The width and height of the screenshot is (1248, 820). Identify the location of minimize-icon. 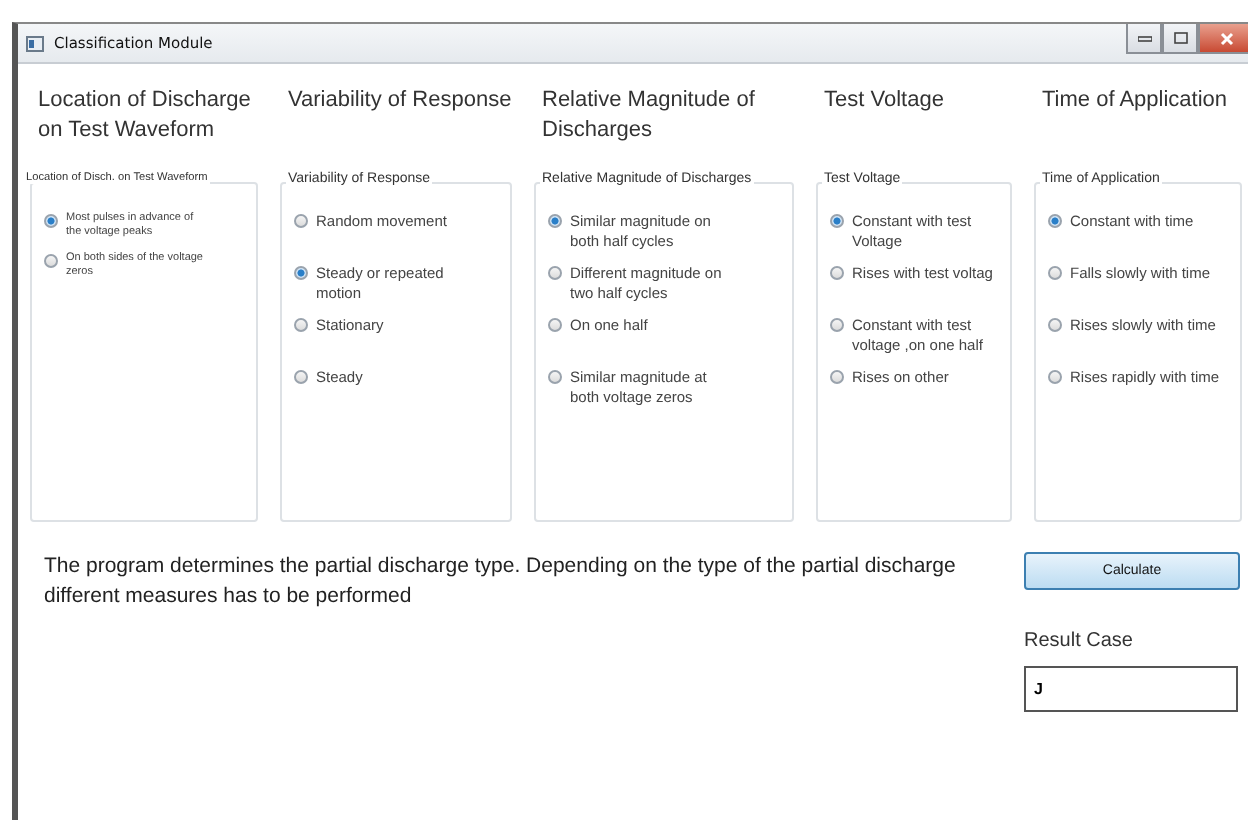
(1144, 38).